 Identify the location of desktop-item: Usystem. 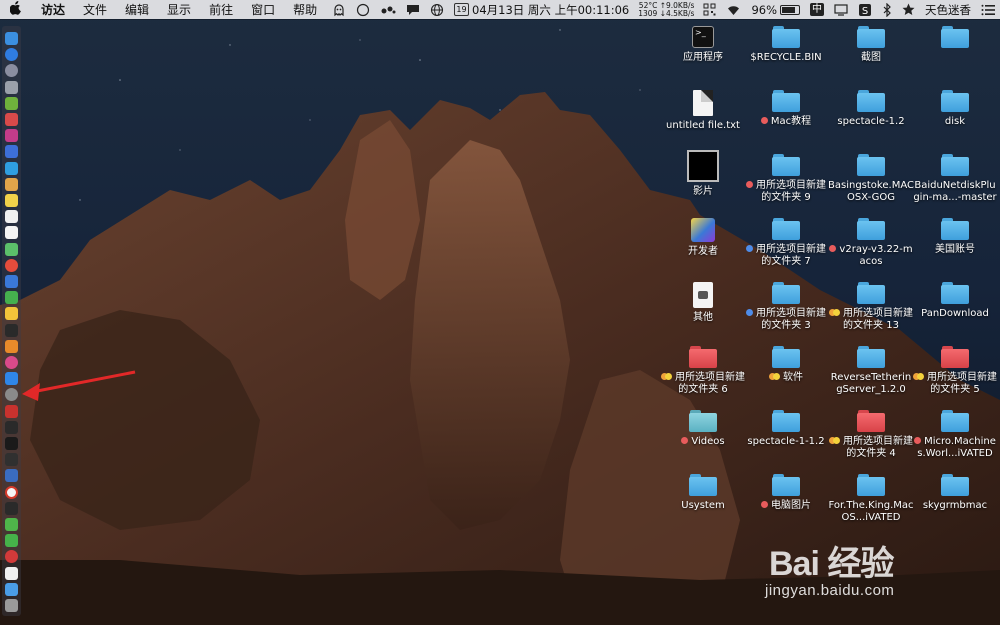
(703, 493).